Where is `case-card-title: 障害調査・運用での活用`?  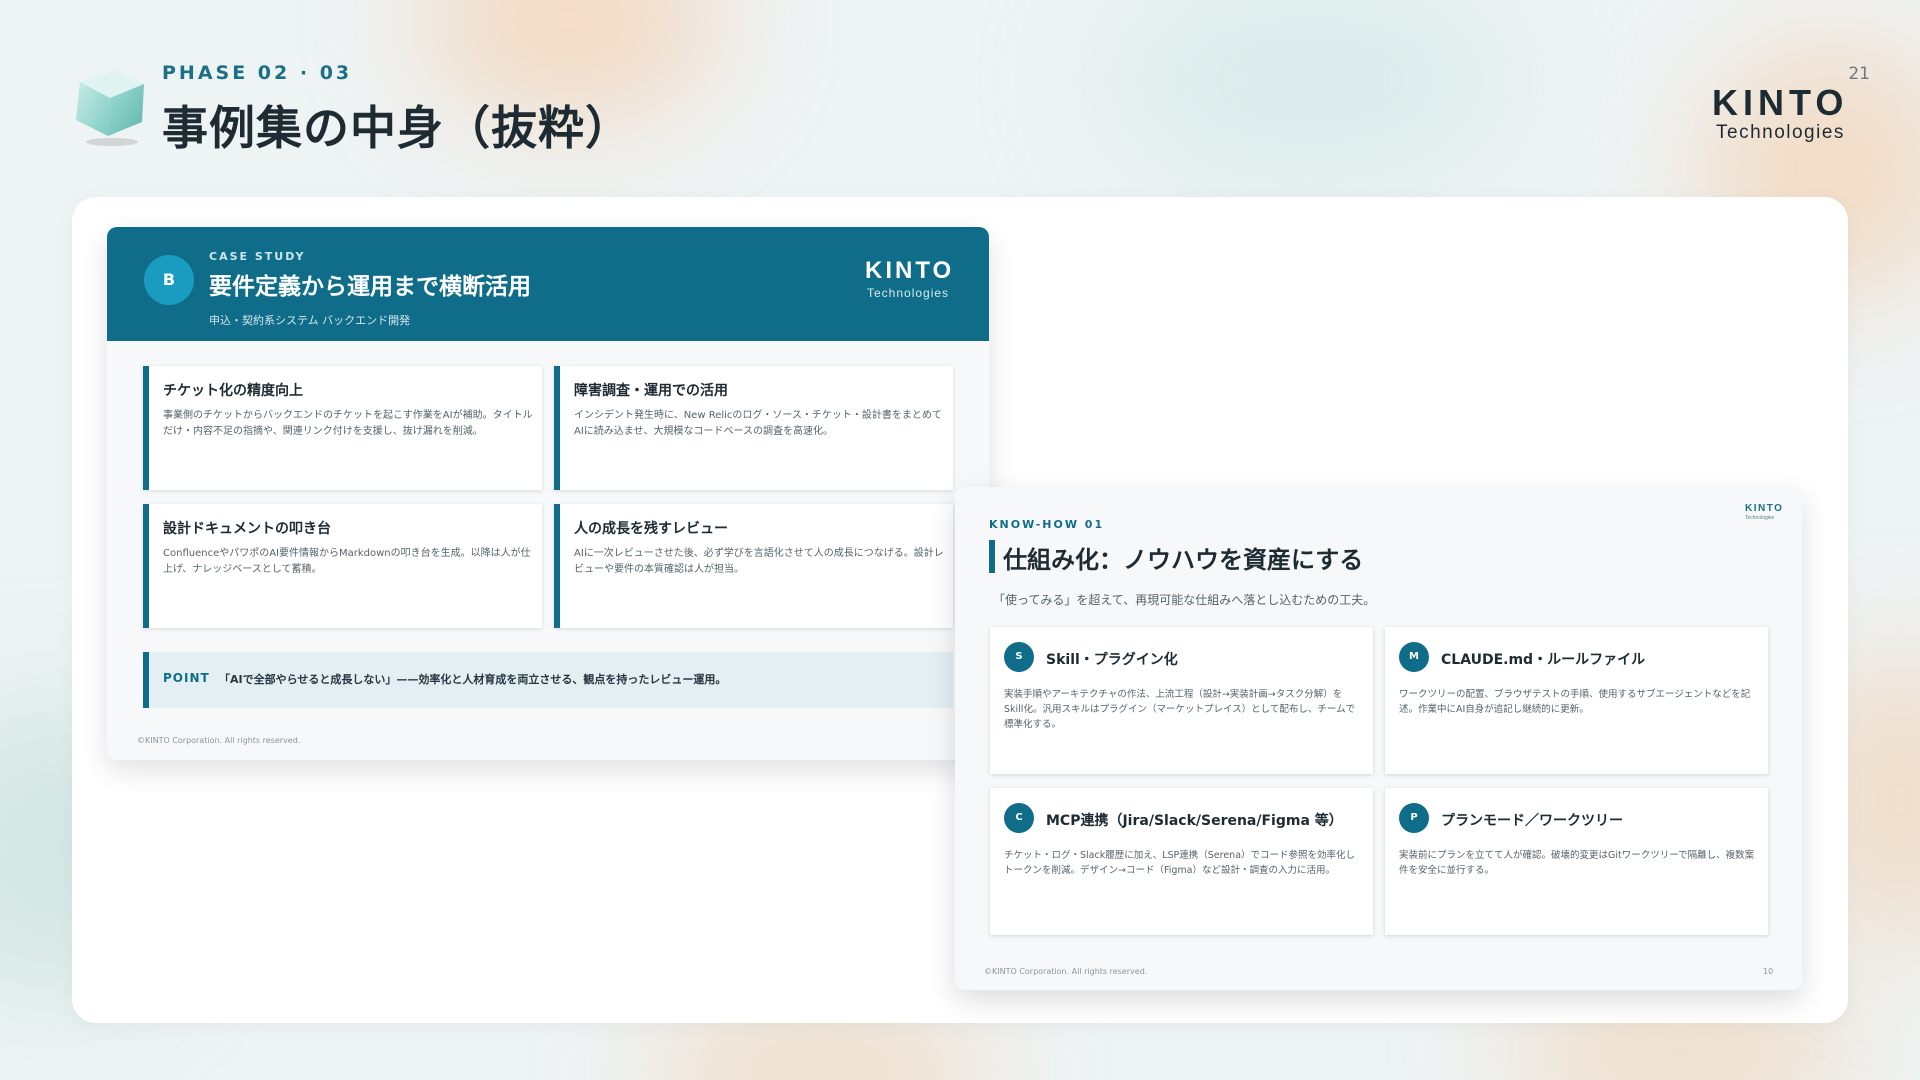 case-card-title: 障害調査・運用での活用 is located at coordinates (651, 391).